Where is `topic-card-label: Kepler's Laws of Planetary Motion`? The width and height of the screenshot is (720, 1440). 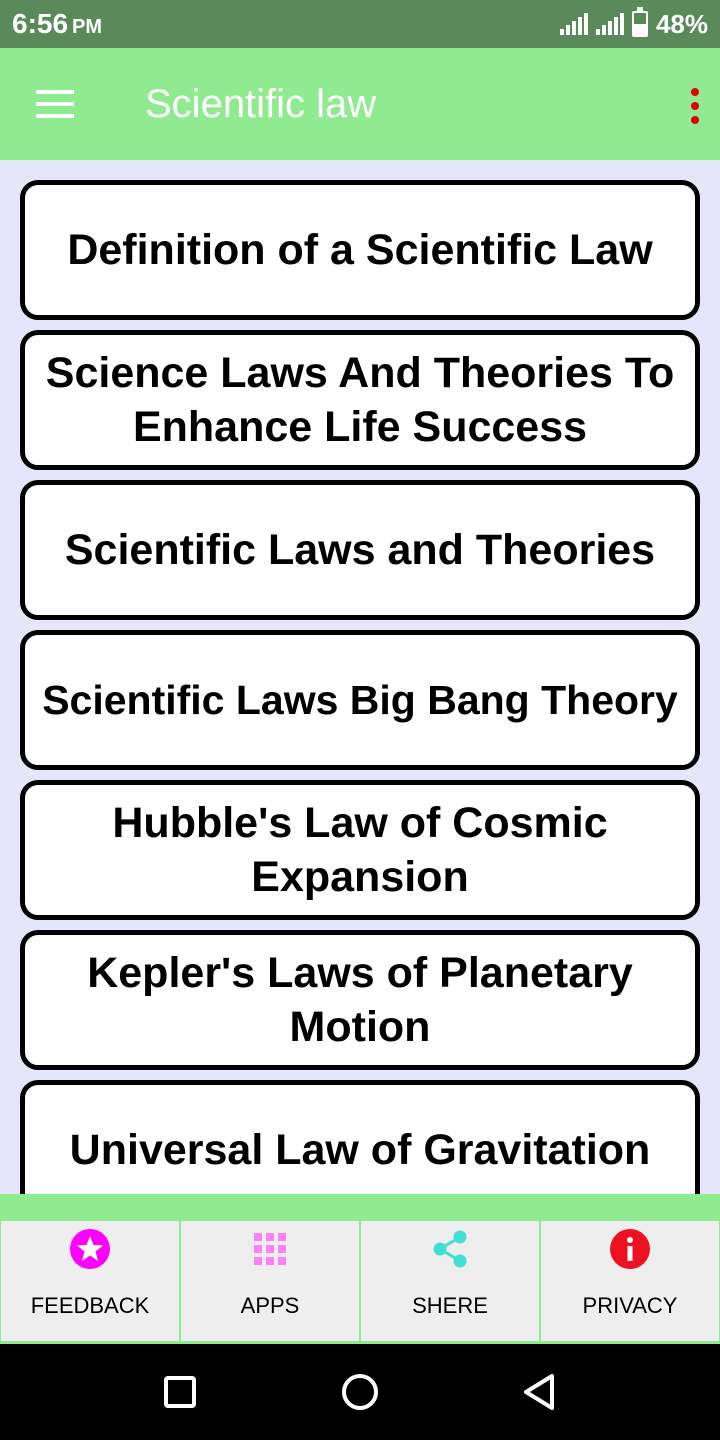
topic-card-label: Kepler's Laws of Planetary Motion is located at coordinates (360, 1000).